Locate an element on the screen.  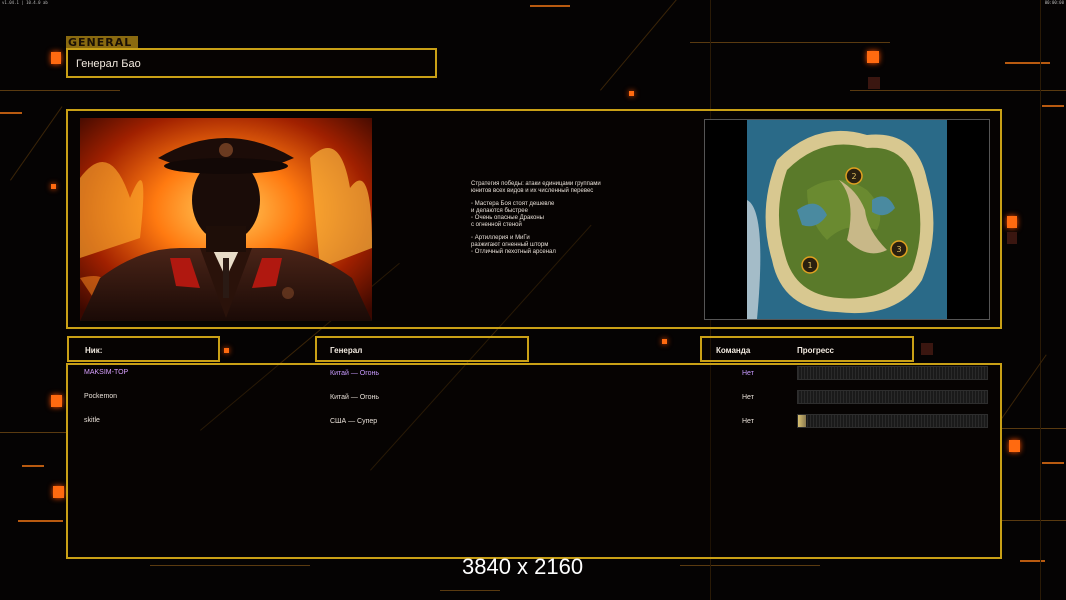
desc-line: юнитов всех видов и их численный перевес is located at coordinates (532, 191).